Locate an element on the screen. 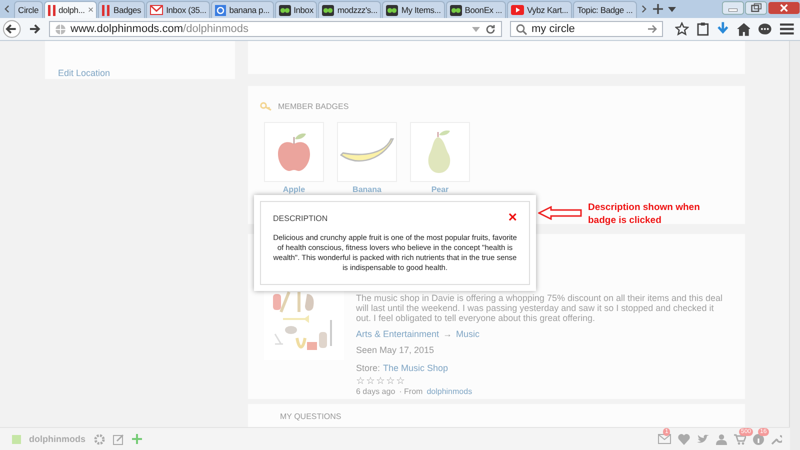 The image size is (800, 450). browser-tab: dolph... × is located at coordinates (71, 9).